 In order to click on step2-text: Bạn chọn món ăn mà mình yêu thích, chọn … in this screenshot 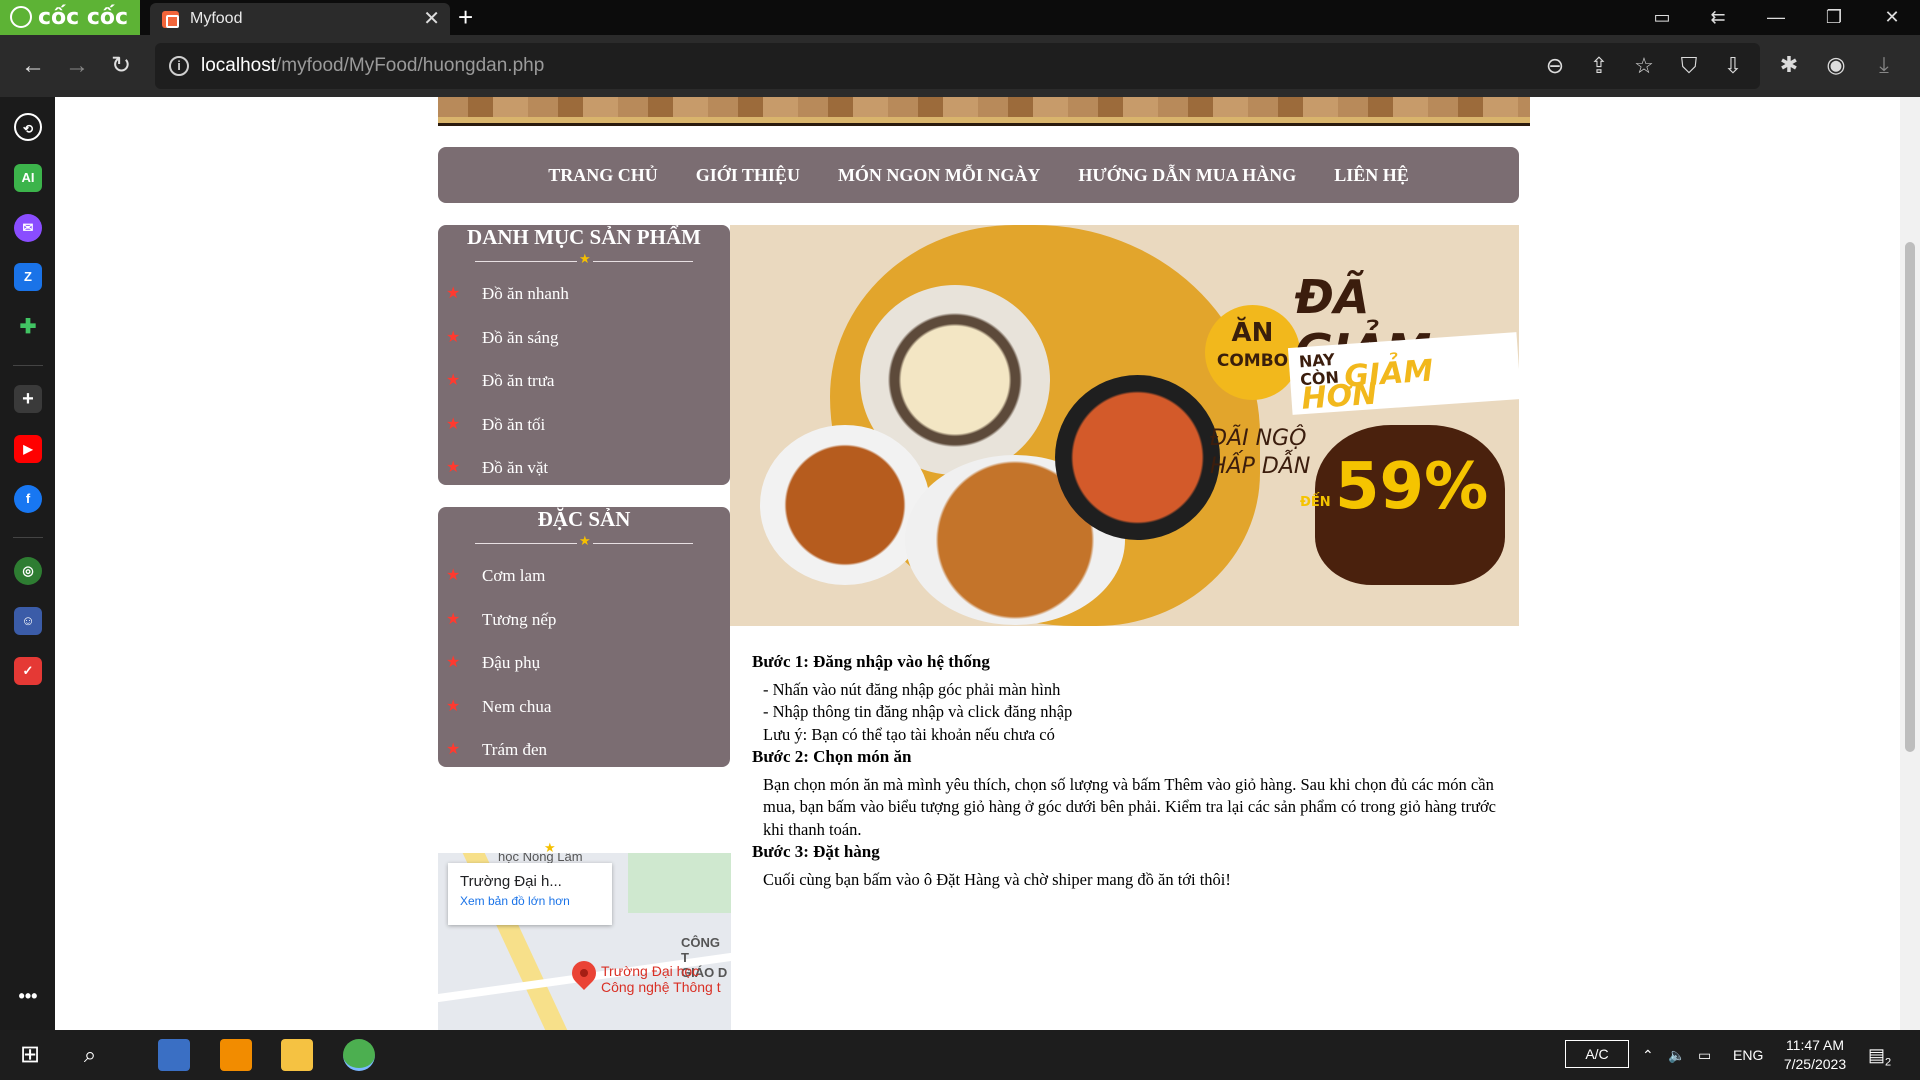, I will do `click(1129, 806)`.